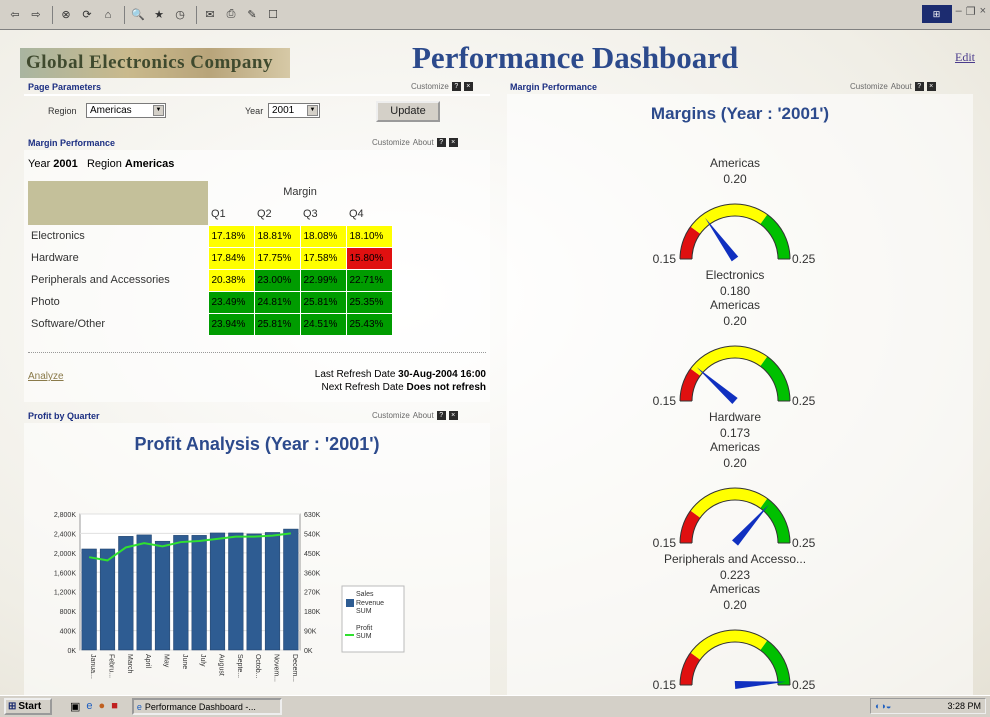  Describe the element at coordinates (28, 706) in the screenshot. I see `start-button: ⊞ Start` at that location.